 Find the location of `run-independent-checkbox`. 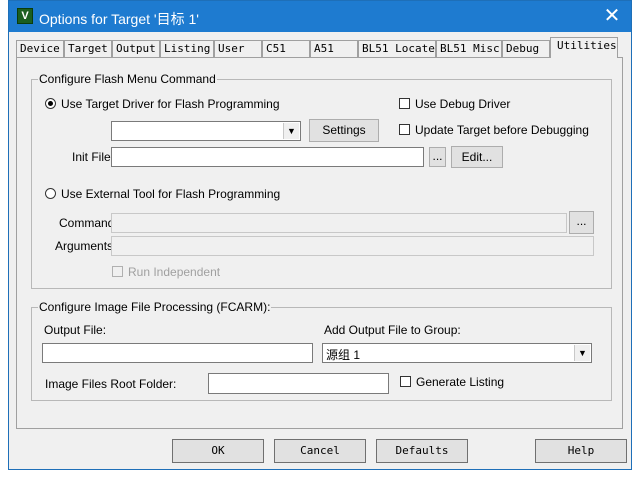

run-independent-checkbox is located at coordinates (117, 271).